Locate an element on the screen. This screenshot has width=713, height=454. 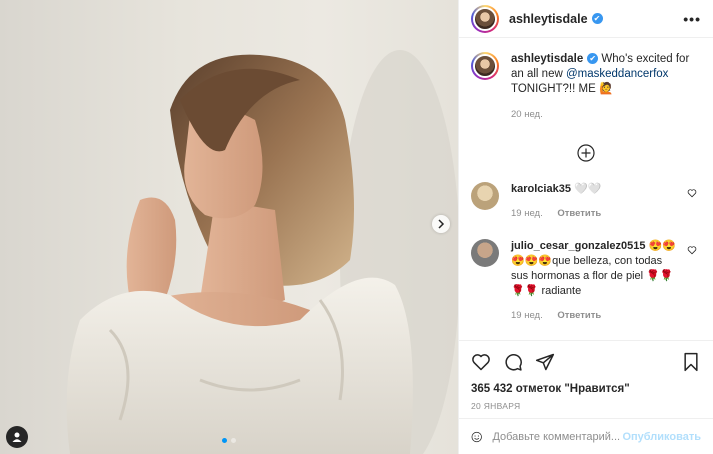
post-actions: 365 432 отметок "Нравится" 20 ЯНВАРЯ is located at coordinates (586, 375).